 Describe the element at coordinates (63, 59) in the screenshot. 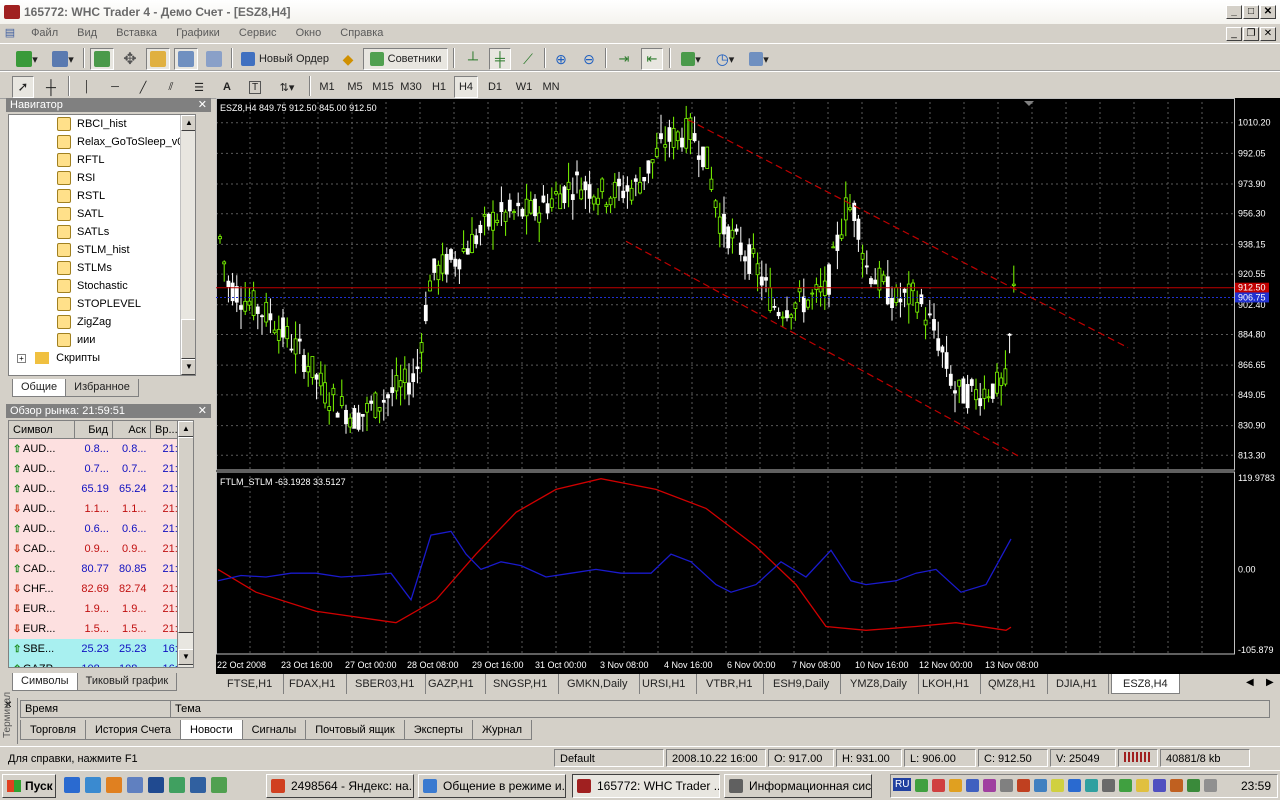

I see `profiles-button: ▾` at that location.